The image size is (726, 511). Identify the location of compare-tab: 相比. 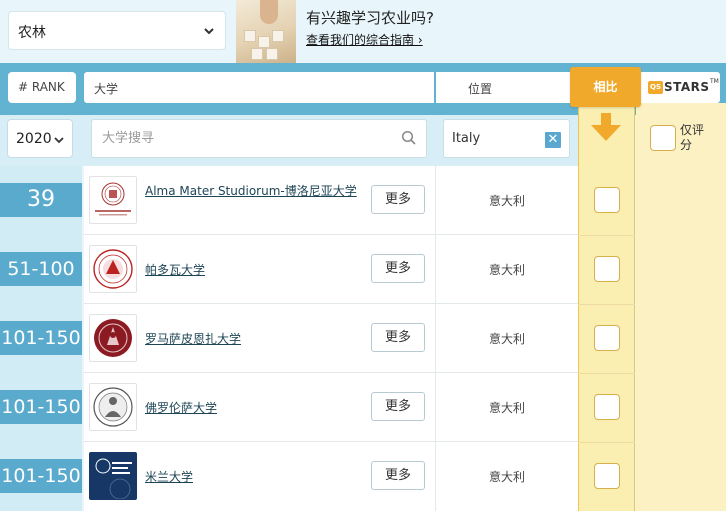
(605, 87).